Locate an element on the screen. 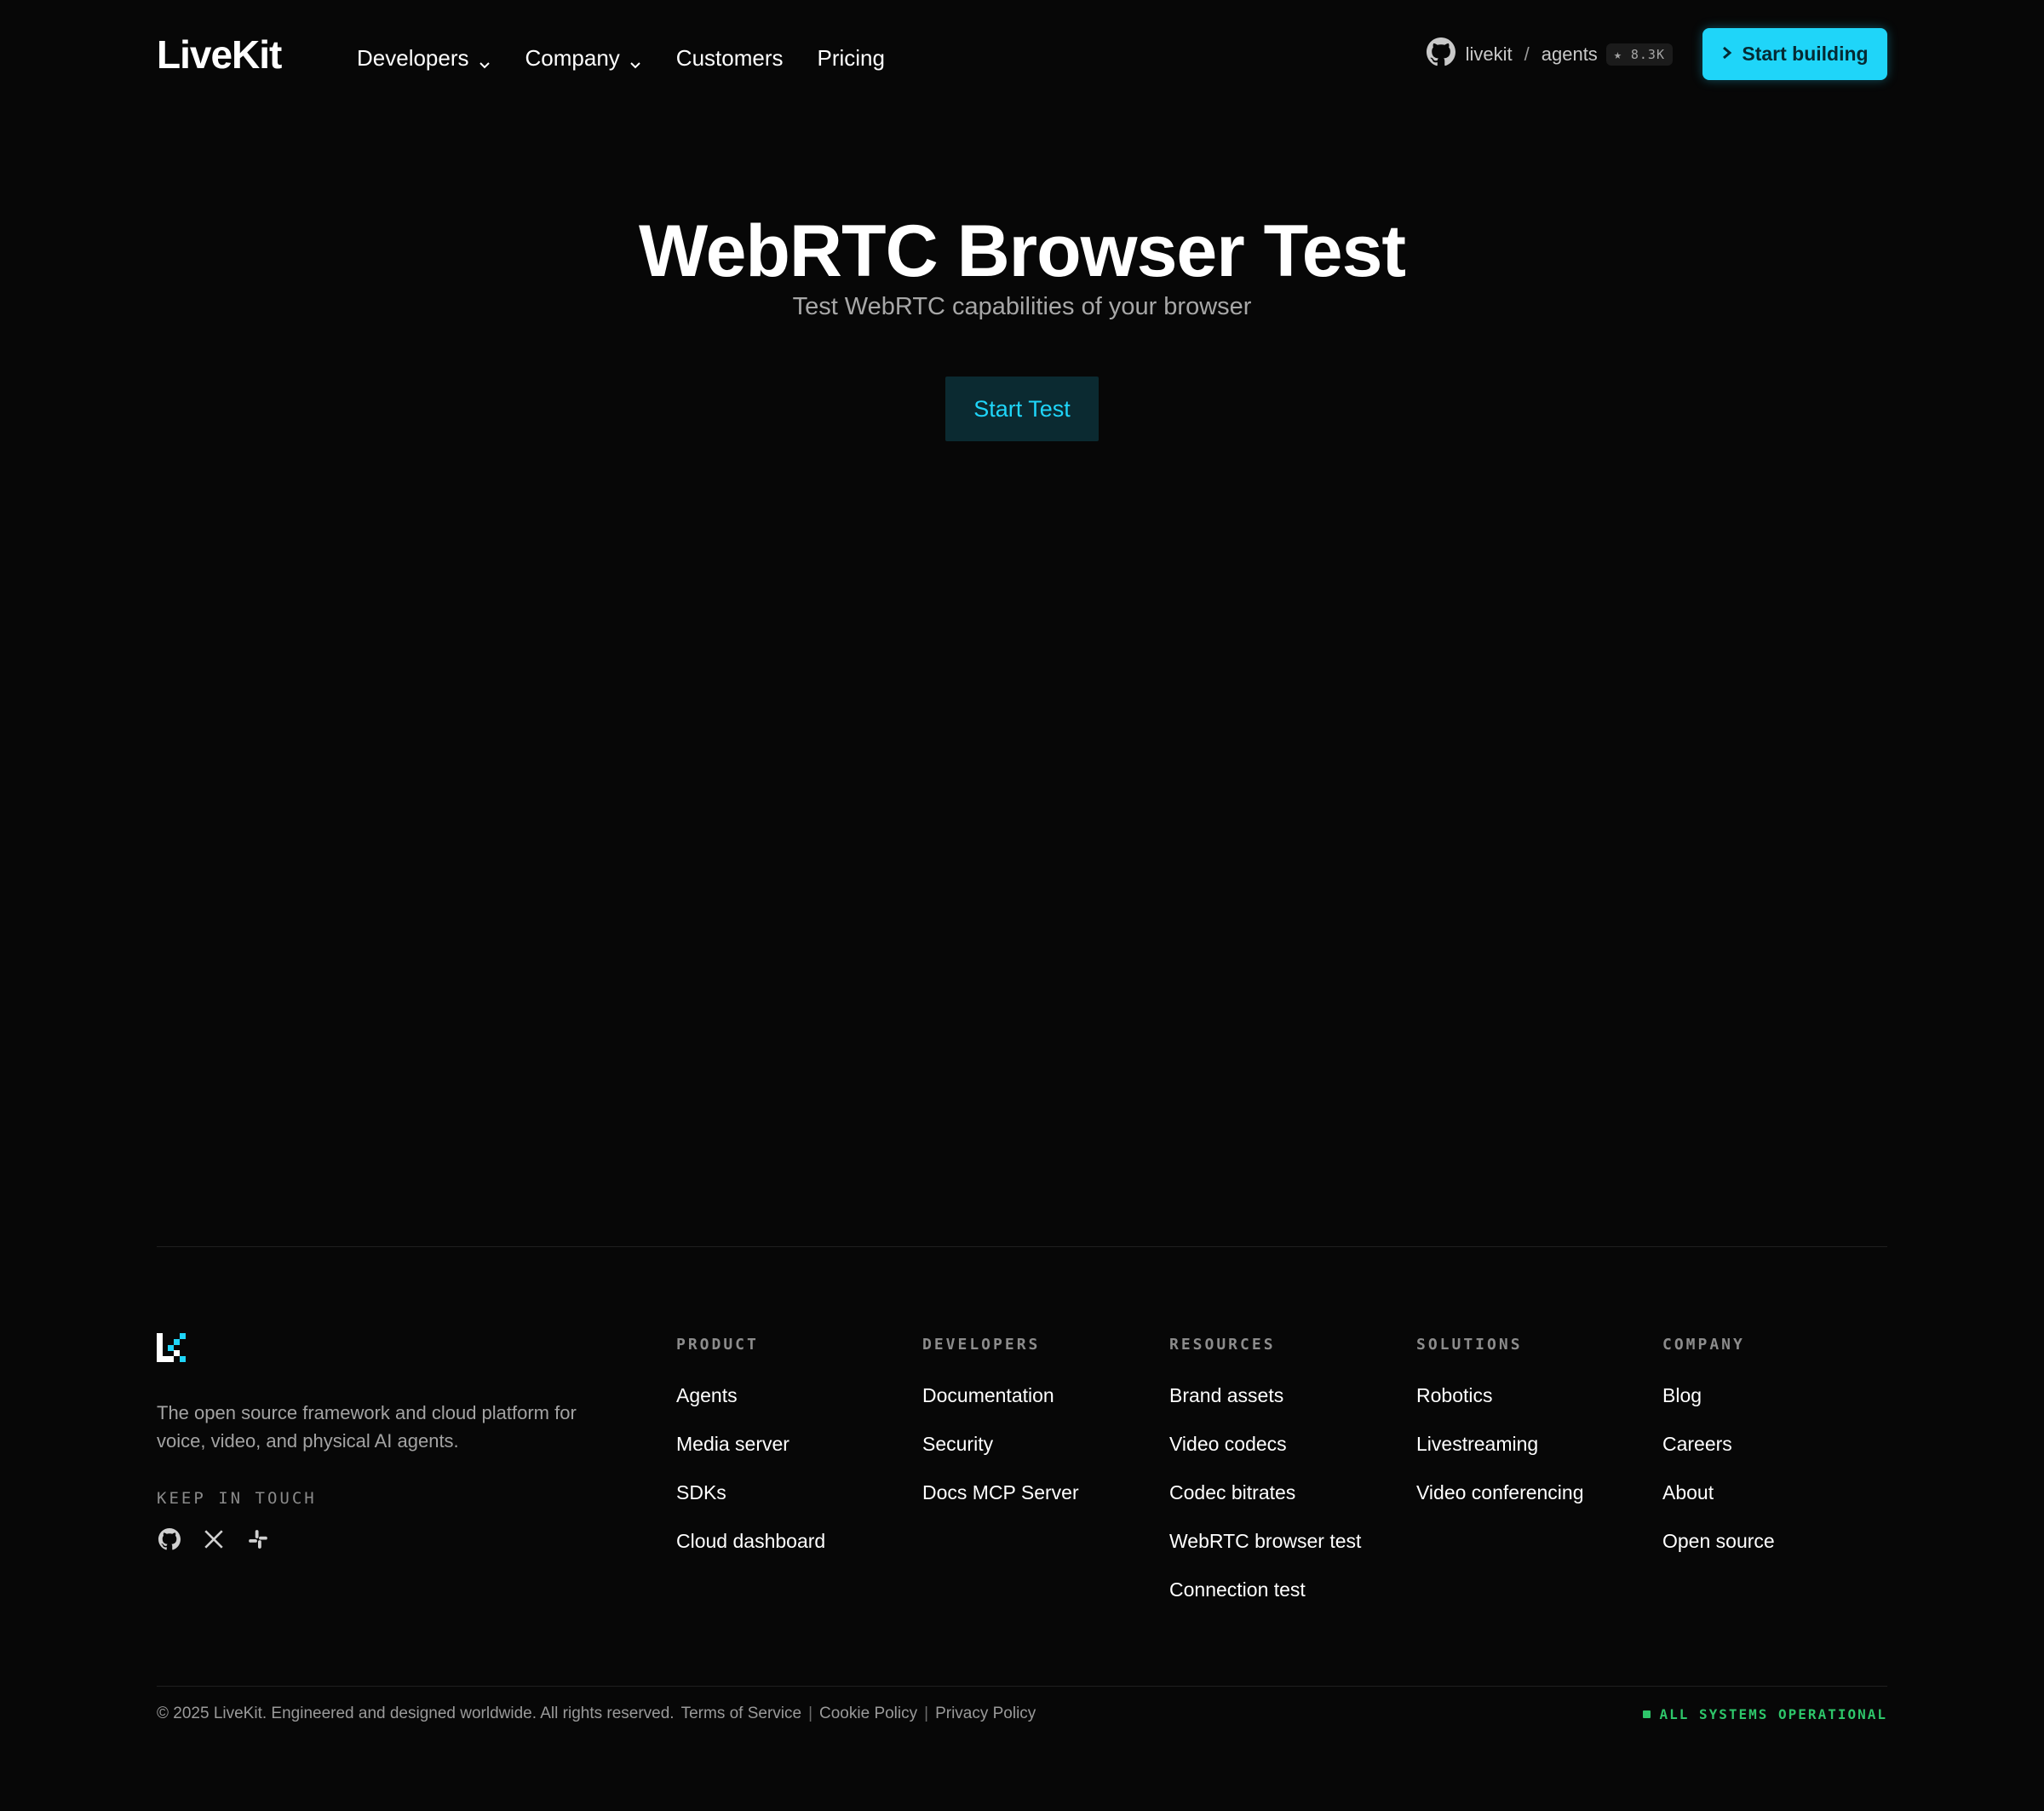 This screenshot has width=2044, height=1811. footer-link: Cloud dashboard is located at coordinates (750, 1541).